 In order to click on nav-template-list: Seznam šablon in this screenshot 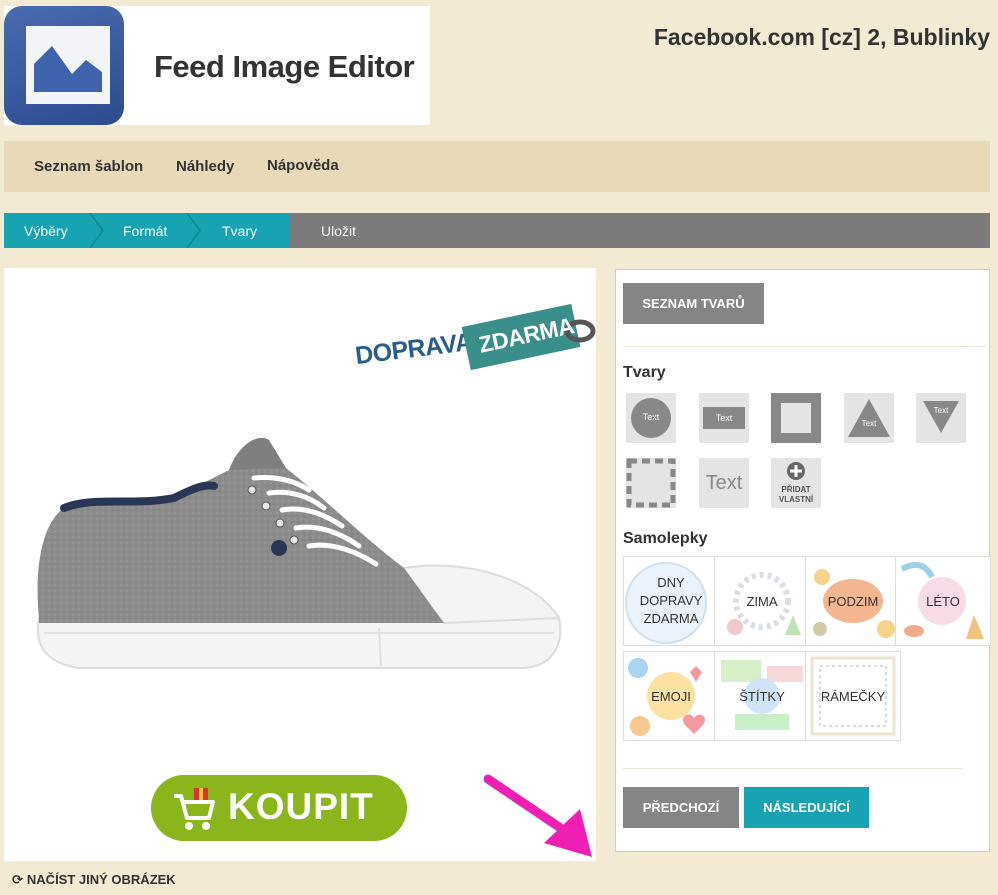, I will do `click(88, 166)`.